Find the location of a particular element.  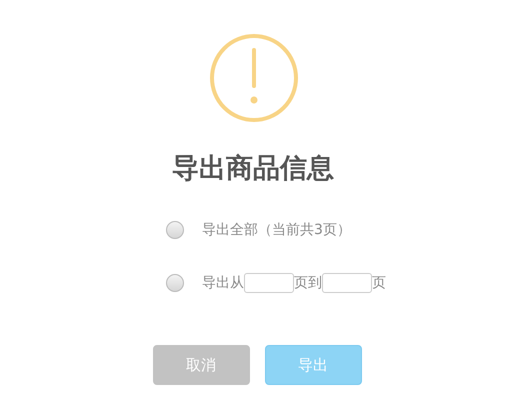

cancel-button: 取消 is located at coordinates (201, 365).